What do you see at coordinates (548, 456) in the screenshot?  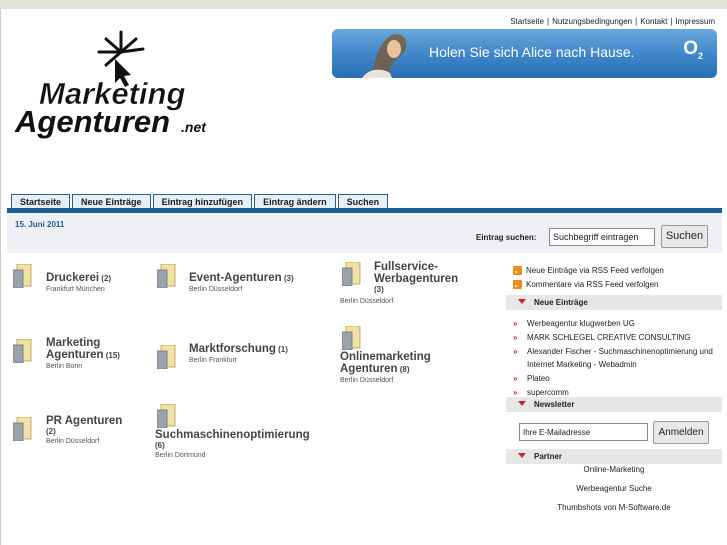 I see `heading-label: Partner` at bounding box center [548, 456].